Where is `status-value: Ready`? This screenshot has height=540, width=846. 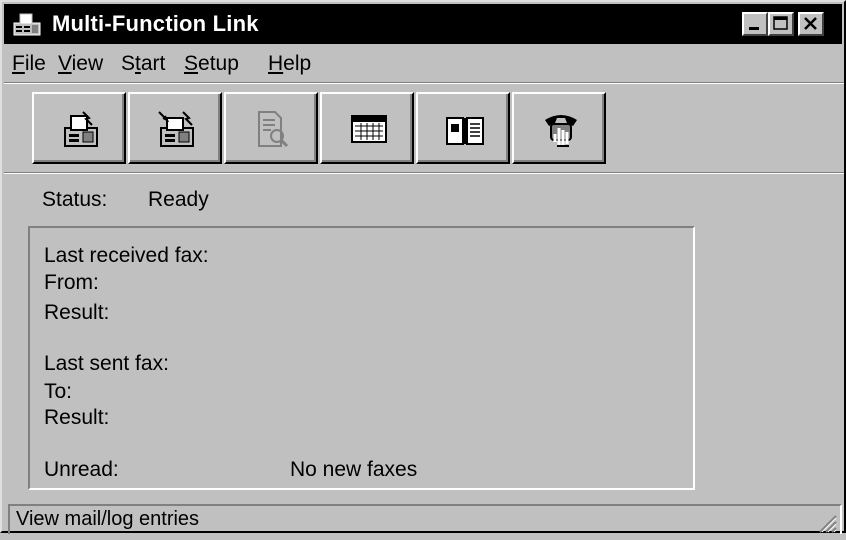
status-value: Ready is located at coordinates (178, 199).